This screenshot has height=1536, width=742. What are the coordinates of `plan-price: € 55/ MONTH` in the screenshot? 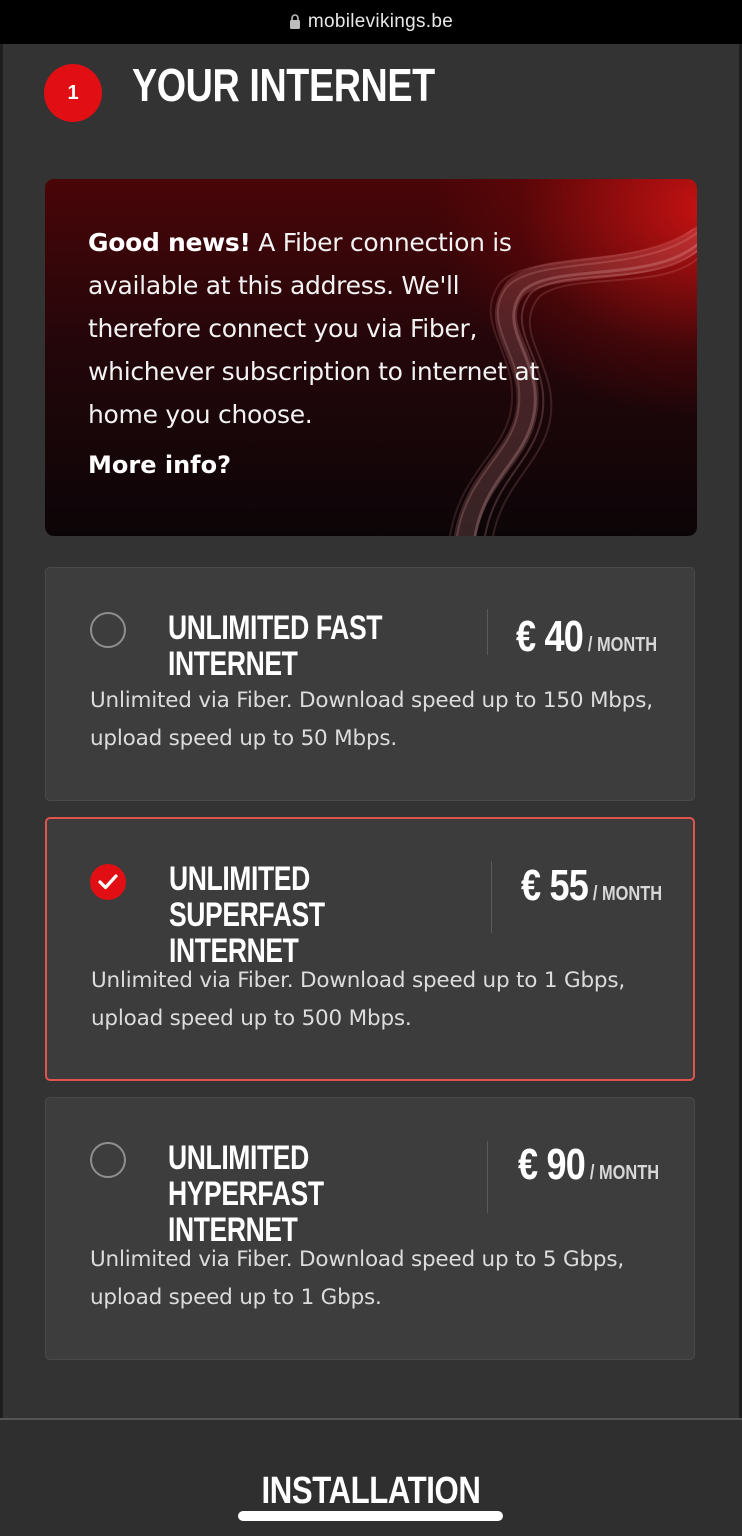 It's located at (591, 886).